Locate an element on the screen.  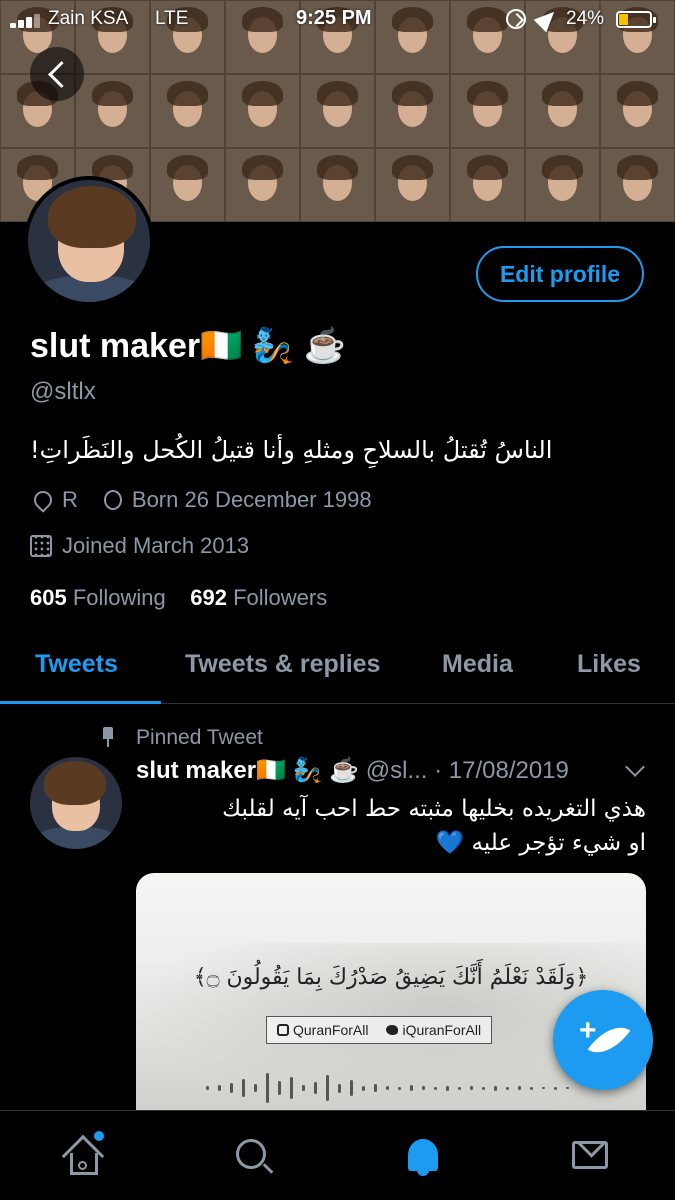
bottom-navigation is located at coordinates (337, 1155).